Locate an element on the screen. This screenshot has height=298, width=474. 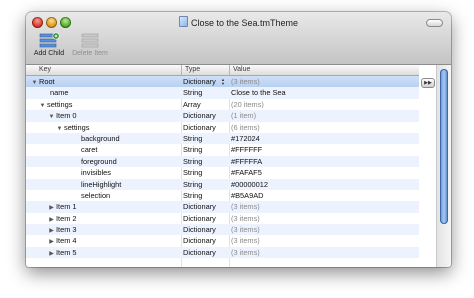
row-key: caret is located at coordinates (89, 150).